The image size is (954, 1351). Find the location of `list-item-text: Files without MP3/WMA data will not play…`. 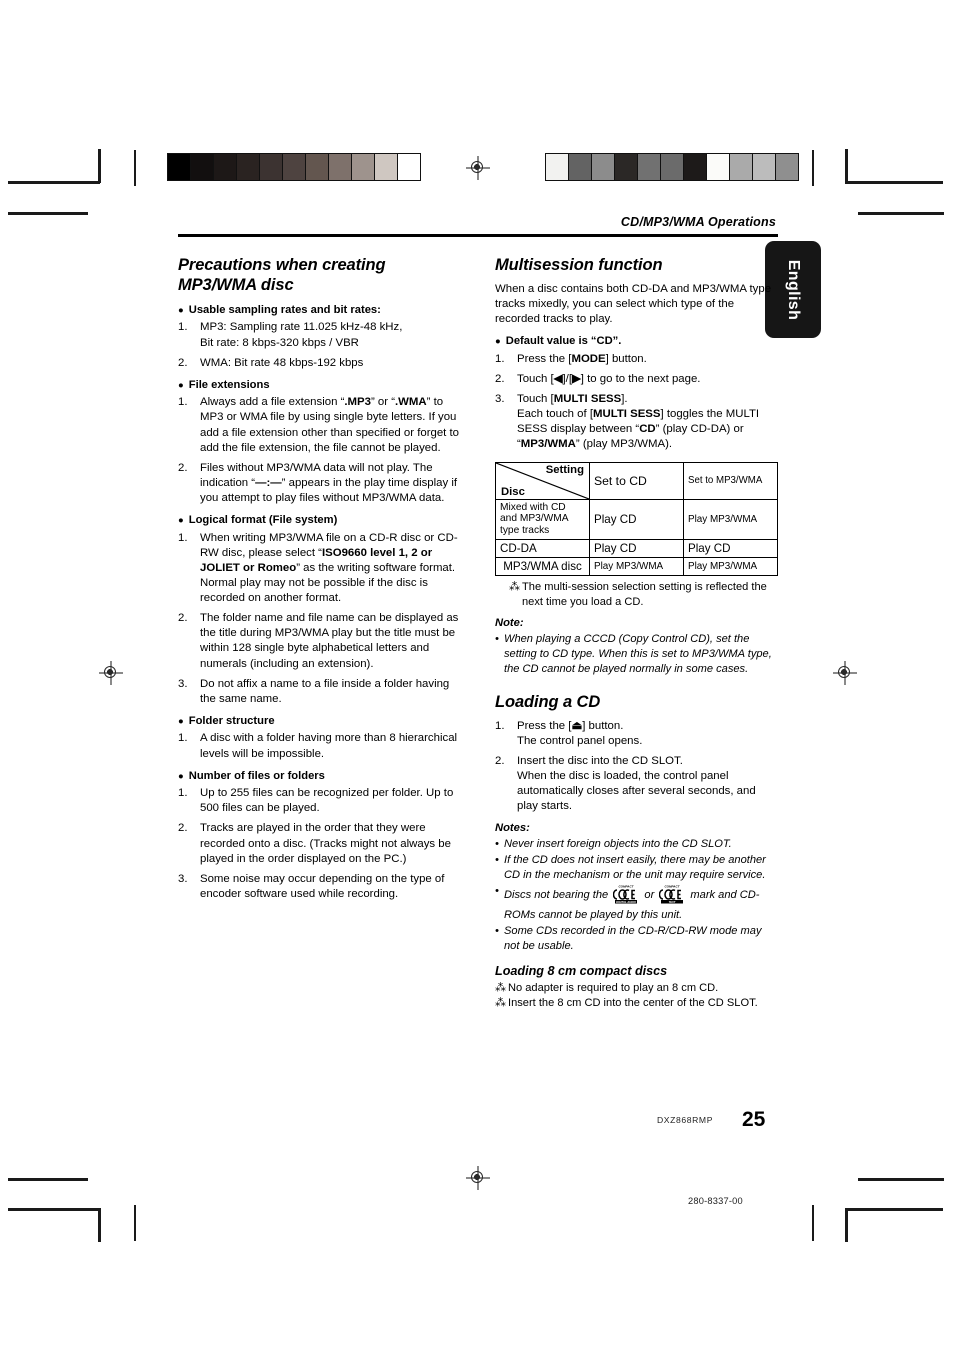

list-item-text: Files without MP3/WMA data will not play… is located at coordinates (329, 483).